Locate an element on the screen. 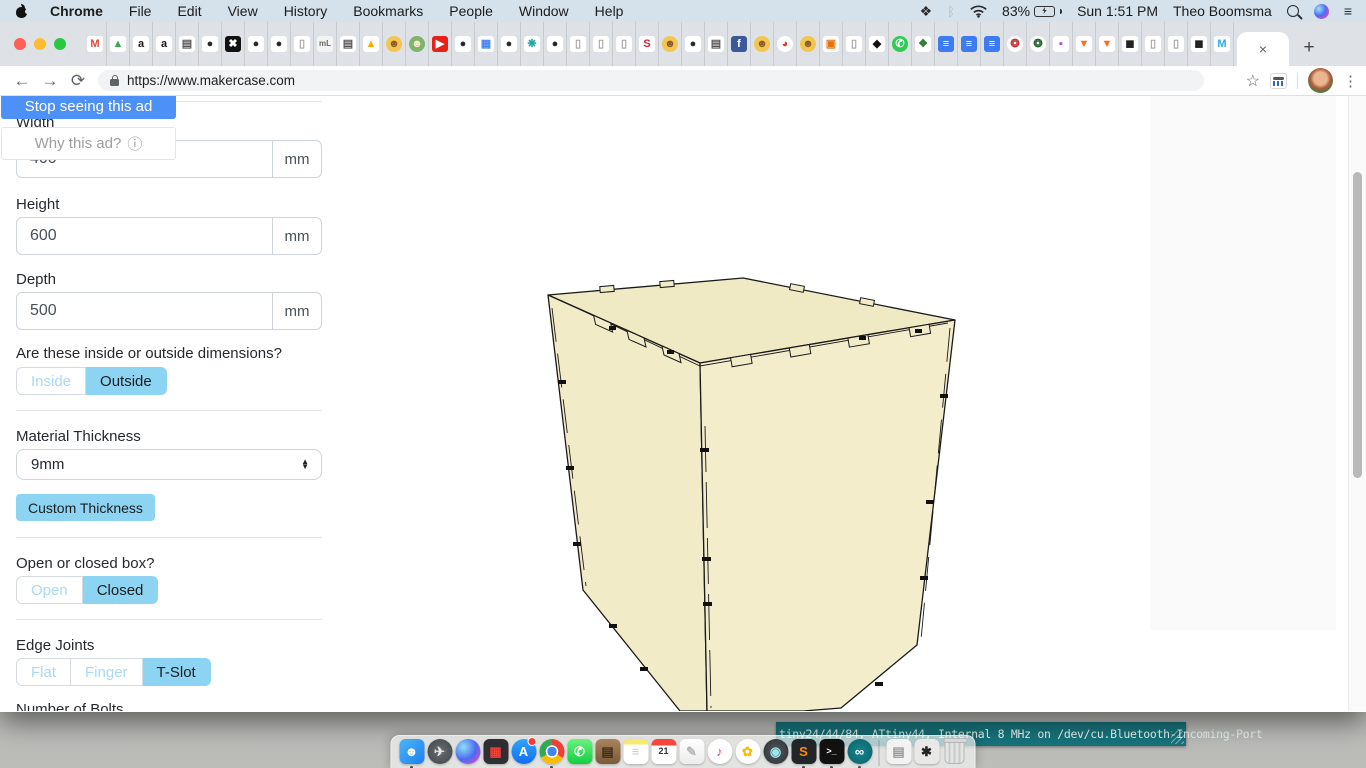 This screenshot has height=768, width=1366. pinned-tab-youtube: ▶ is located at coordinates (440, 44).